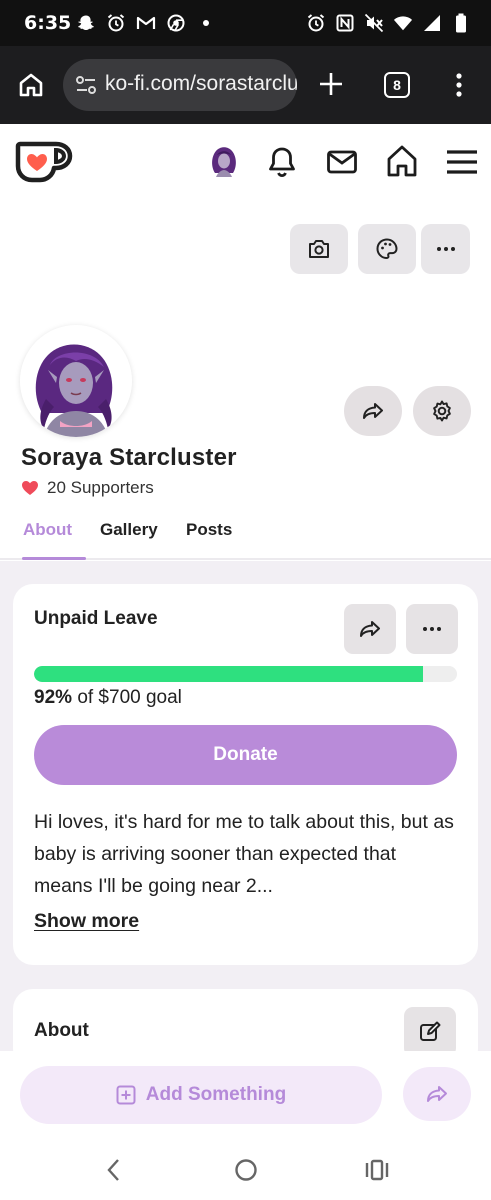 Image resolution: width=491 pixels, height=1200 pixels. I want to click on camera-button, so click(319, 249).